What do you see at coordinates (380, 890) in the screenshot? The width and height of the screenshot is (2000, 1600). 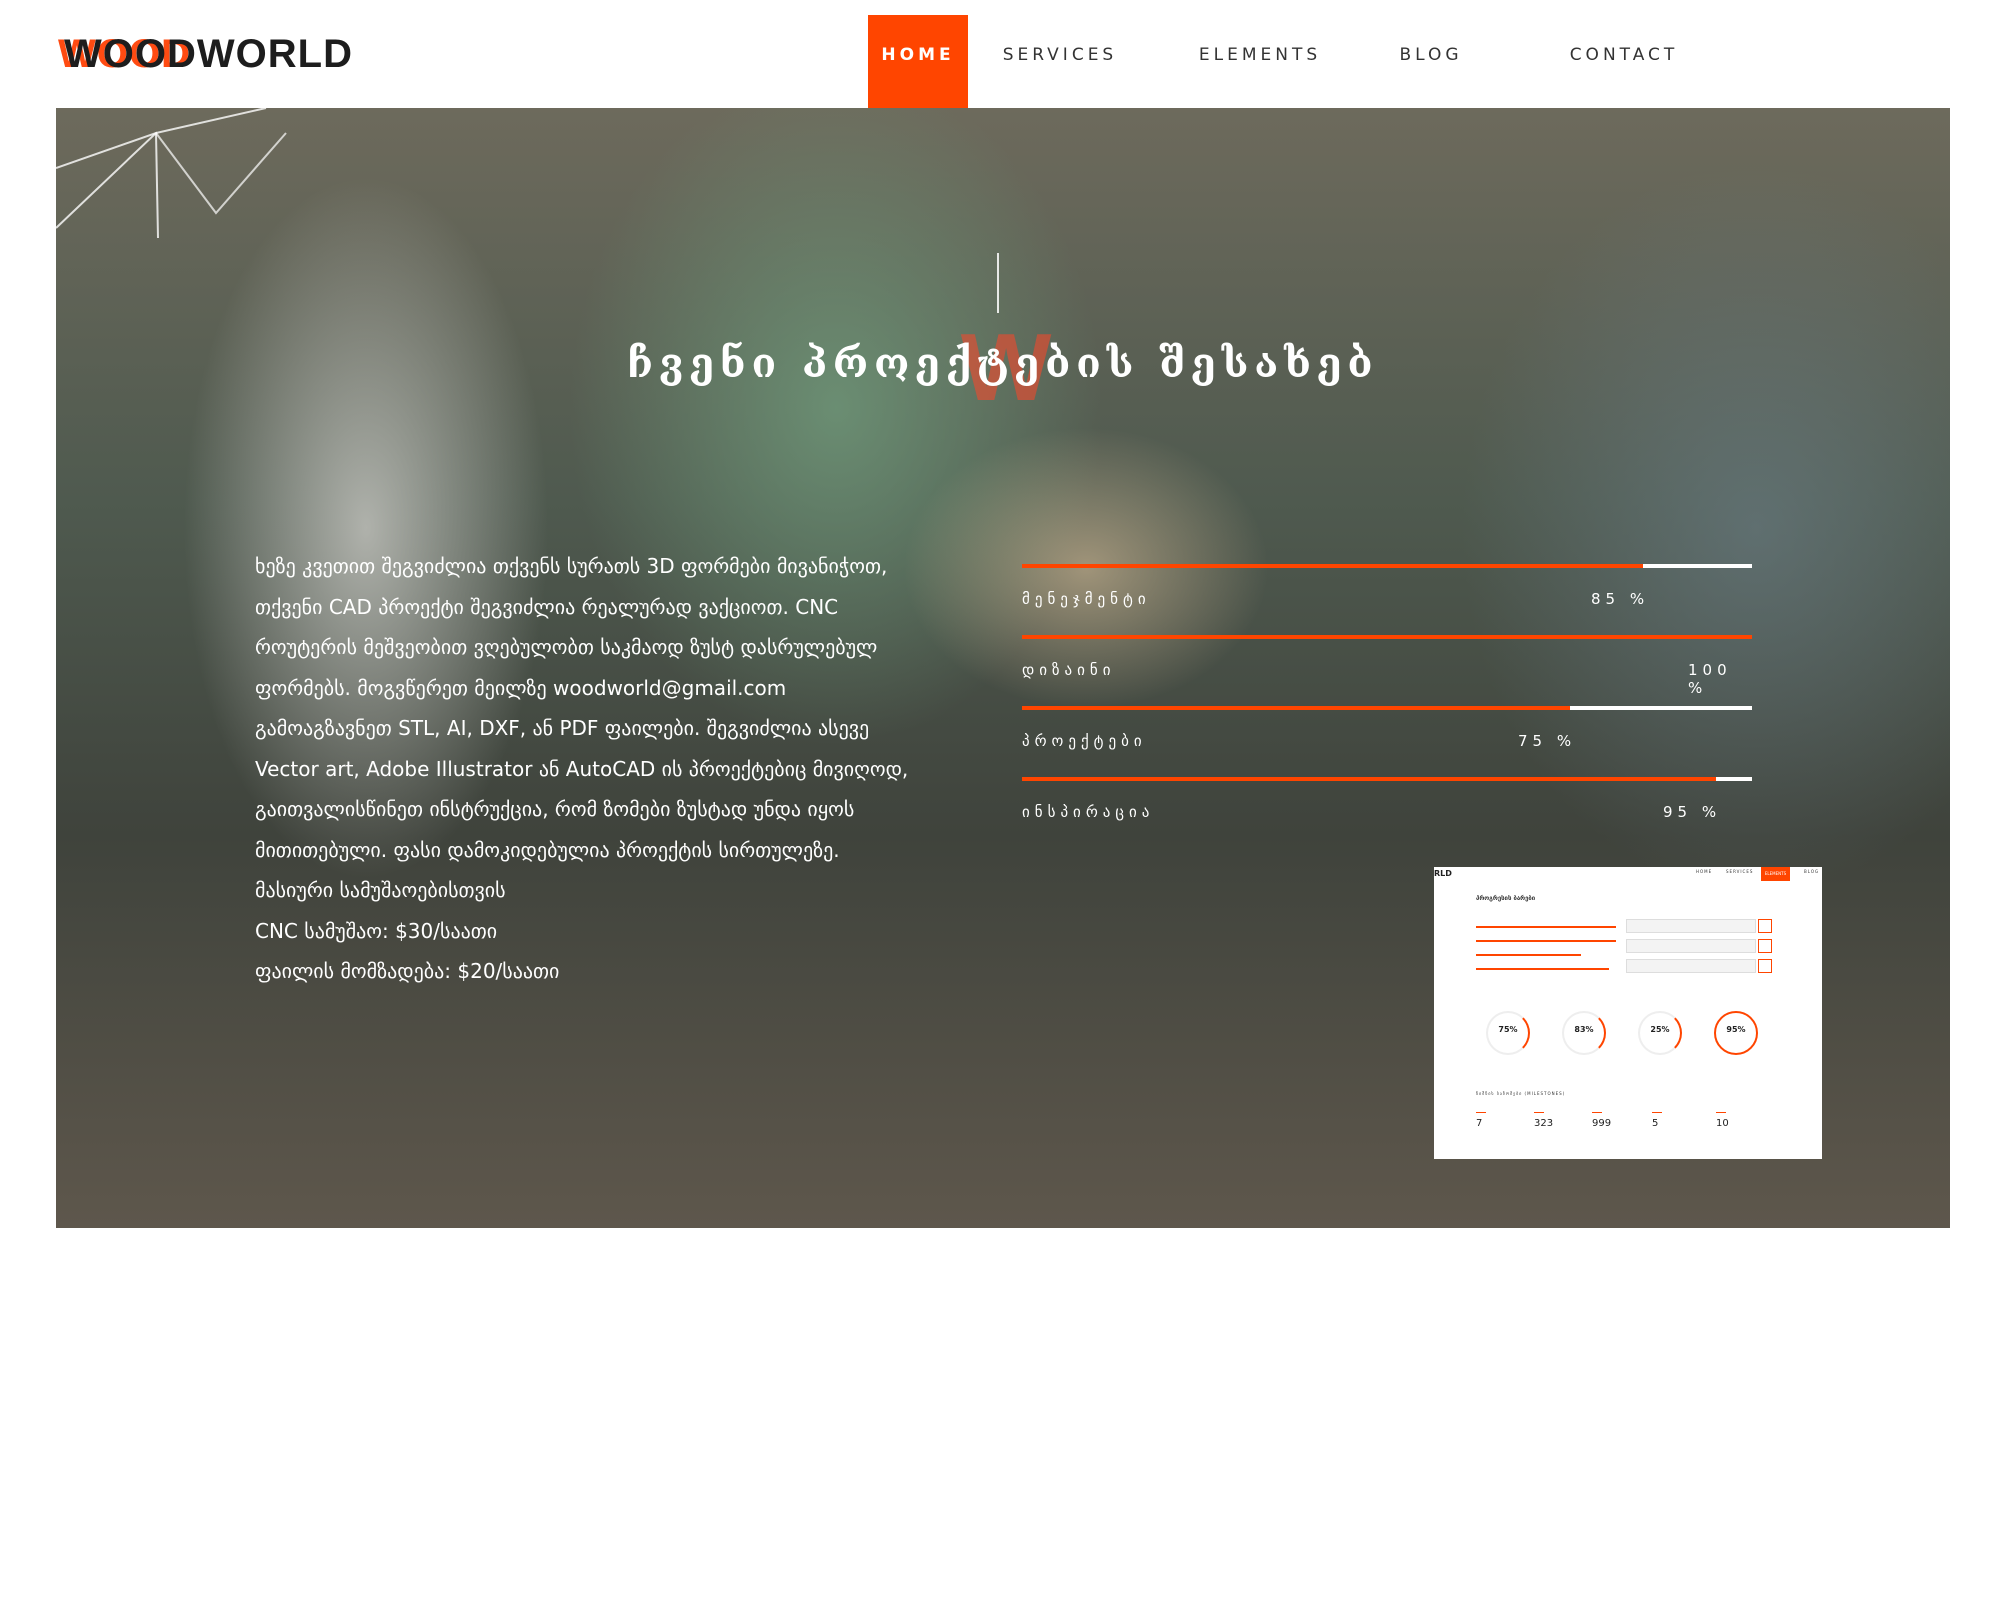 I see `about-line-bulk: მასიური სამუშაოებისთვის` at bounding box center [380, 890].